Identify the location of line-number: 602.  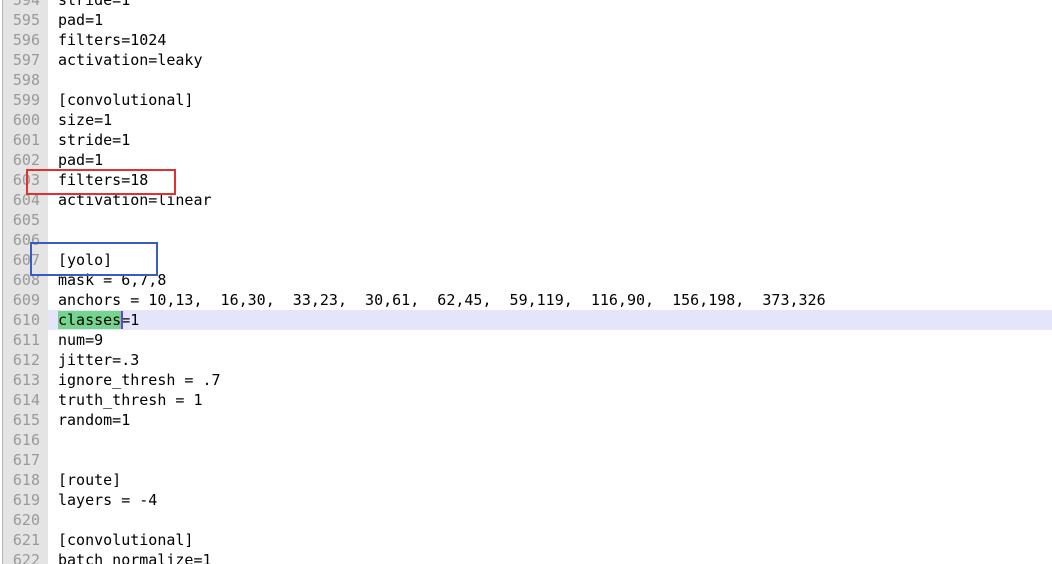
(26, 160).